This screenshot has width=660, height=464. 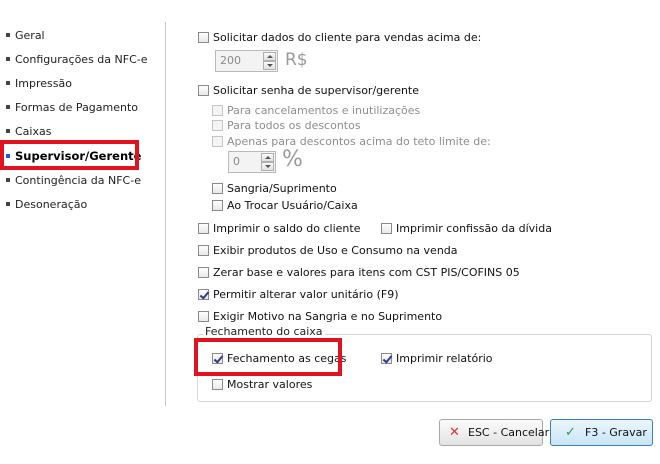 What do you see at coordinates (320, 316) in the screenshot?
I see `option-exigir-motivo: Exigir Motivo na Sangria e no Suprimento` at bounding box center [320, 316].